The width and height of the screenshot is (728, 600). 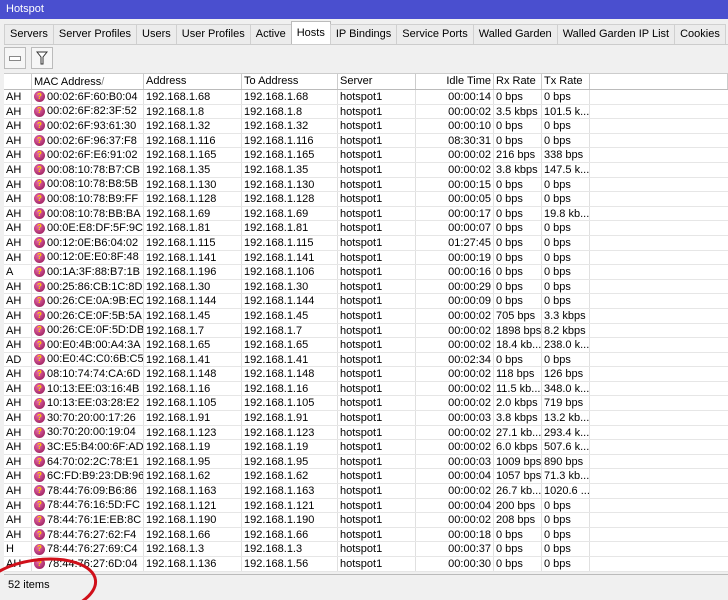 I want to click on cell-mac-address: ? 00:12:0E:E0:8F:48, so click(x=88, y=257).